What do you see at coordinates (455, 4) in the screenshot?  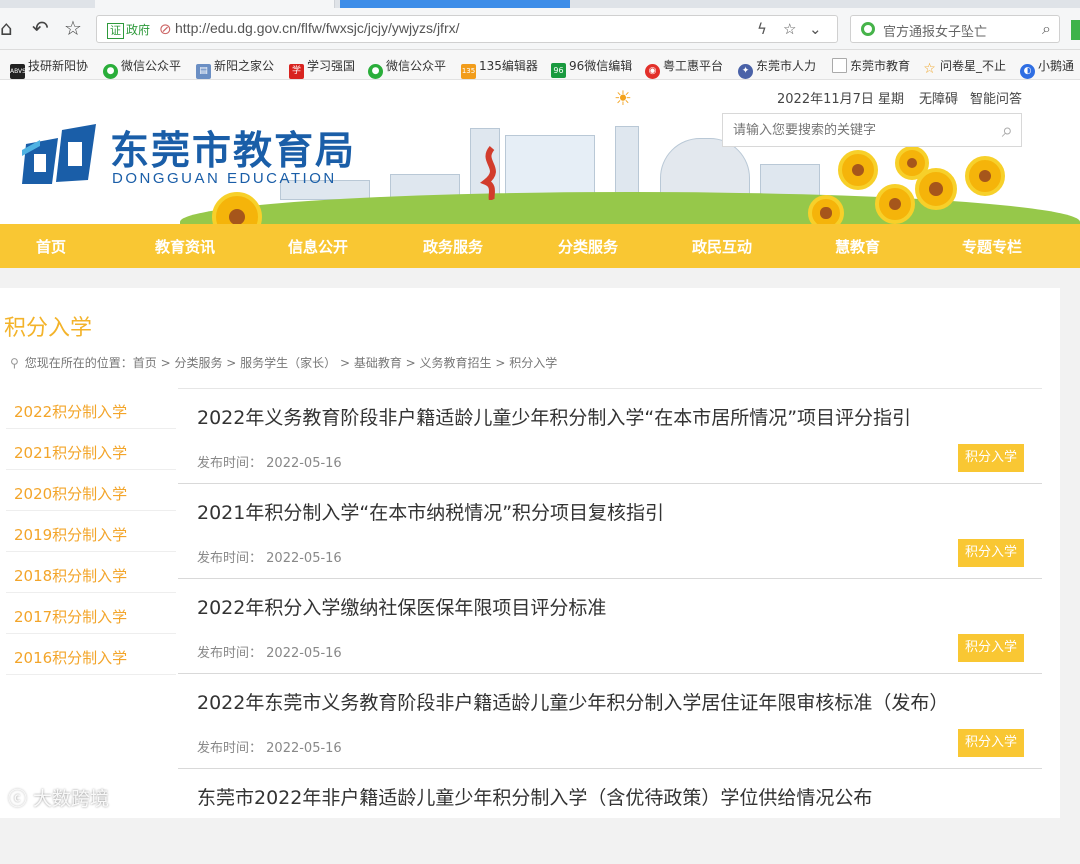 I see `browser-tab-active` at bounding box center [455, 4].